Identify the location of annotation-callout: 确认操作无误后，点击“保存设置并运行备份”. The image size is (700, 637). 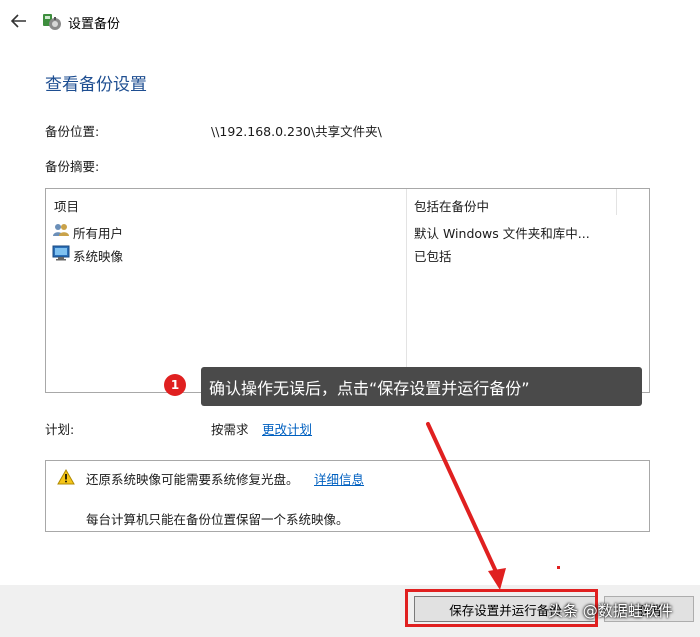
(421, 386).